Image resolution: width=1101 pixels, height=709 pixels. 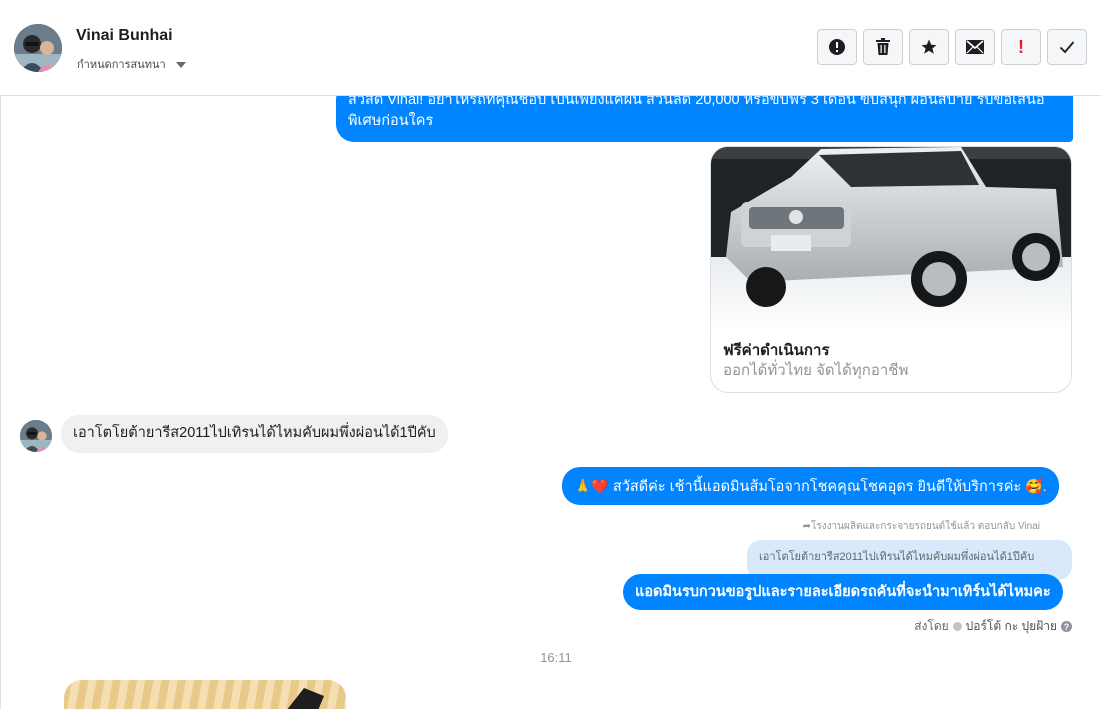 I want to click on spam-button, so click(x=837, y=47).